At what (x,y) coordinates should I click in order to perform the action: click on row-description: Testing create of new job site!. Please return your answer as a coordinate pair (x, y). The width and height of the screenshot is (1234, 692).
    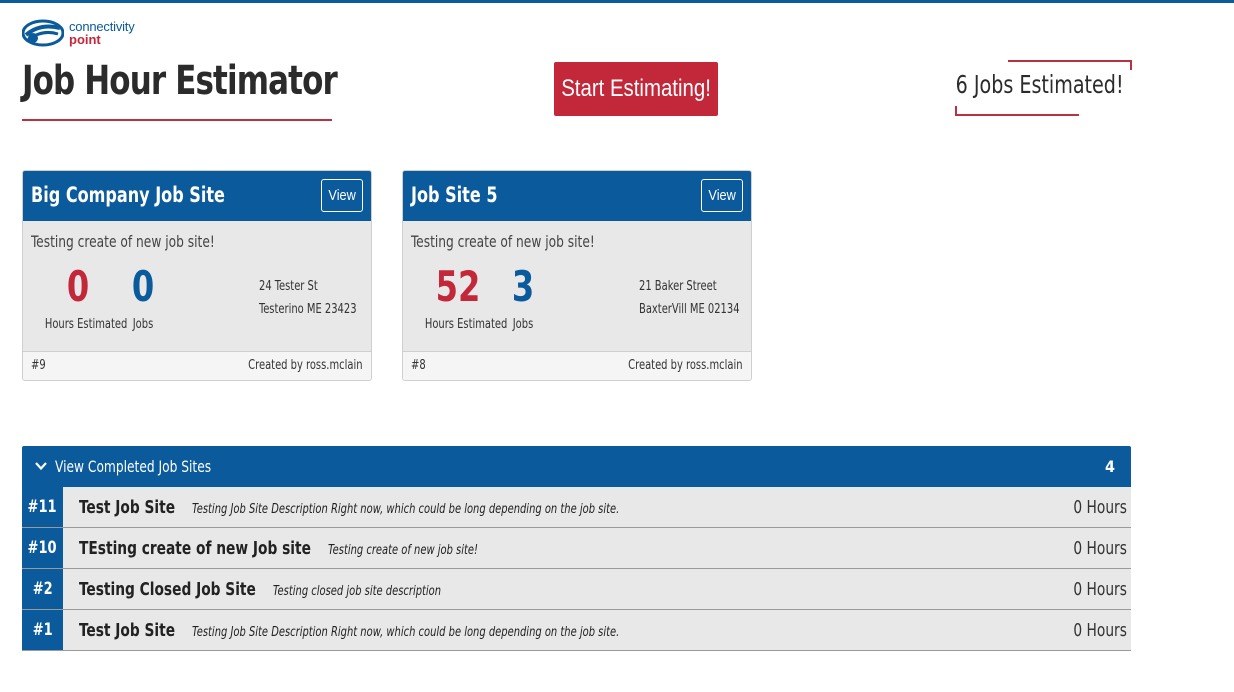
    Looking at the image, I should click on (403, 550).